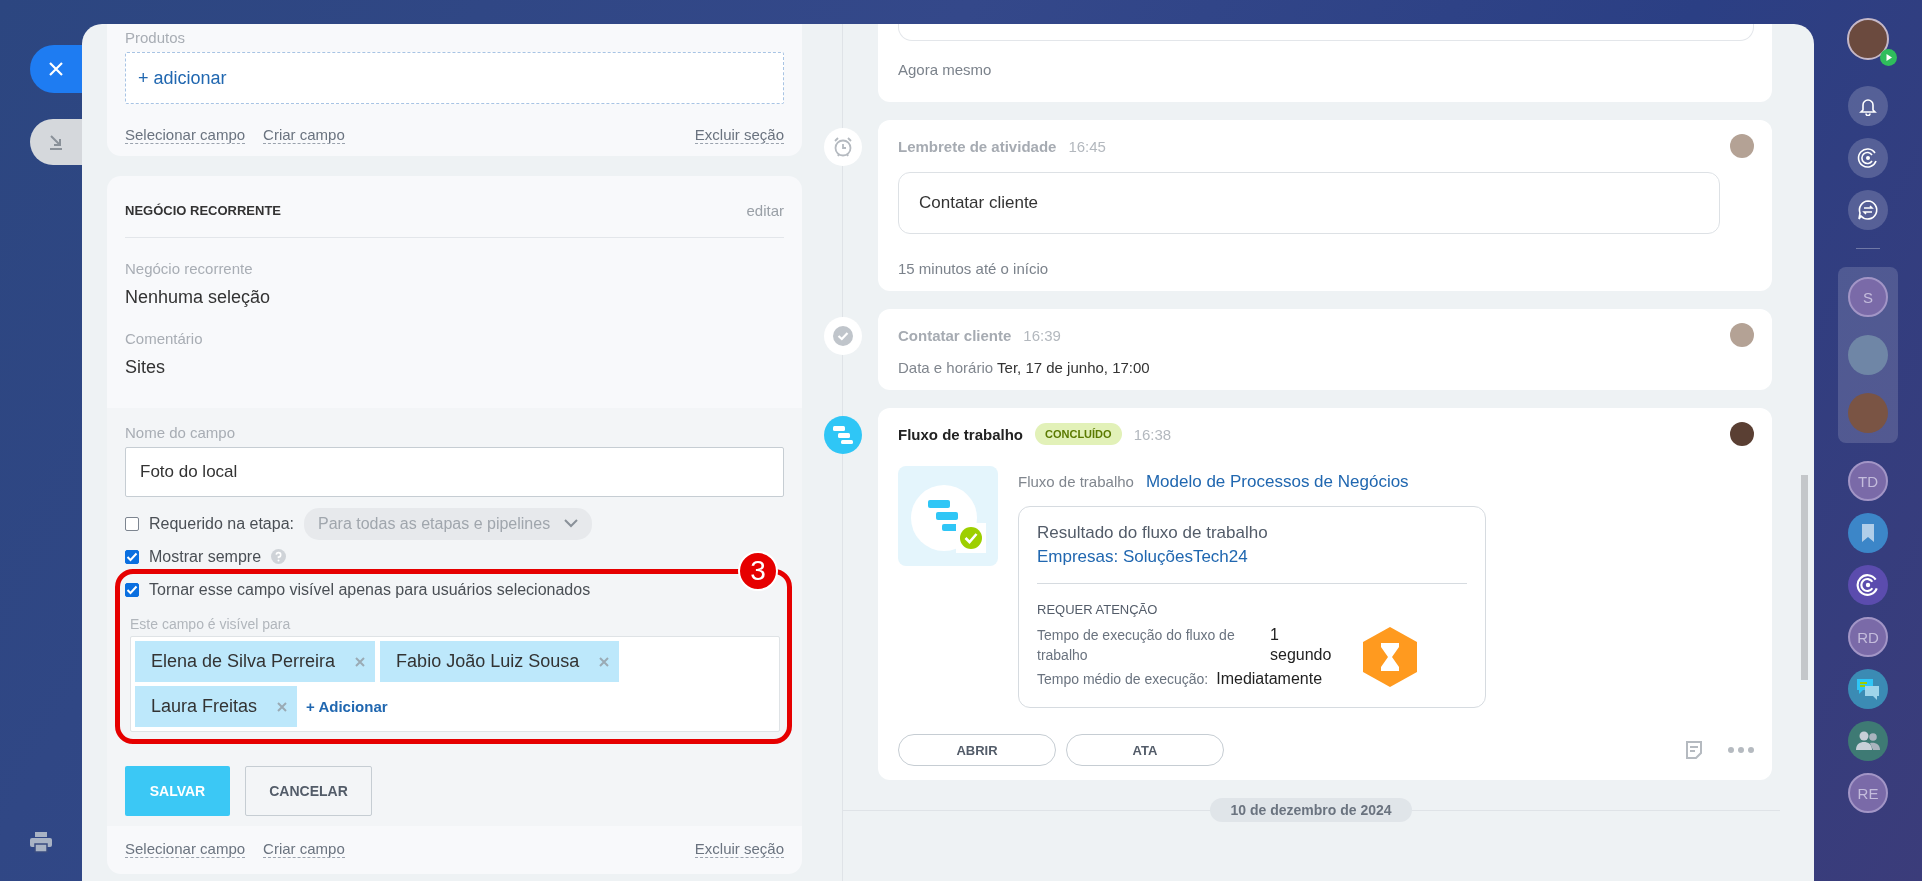 The width and height of the screenshot is (1922, 881). Describe the element at coordinates (1123, 679) in the screenshot. I see `stat-label: Tempo médio de execução:` at that location.